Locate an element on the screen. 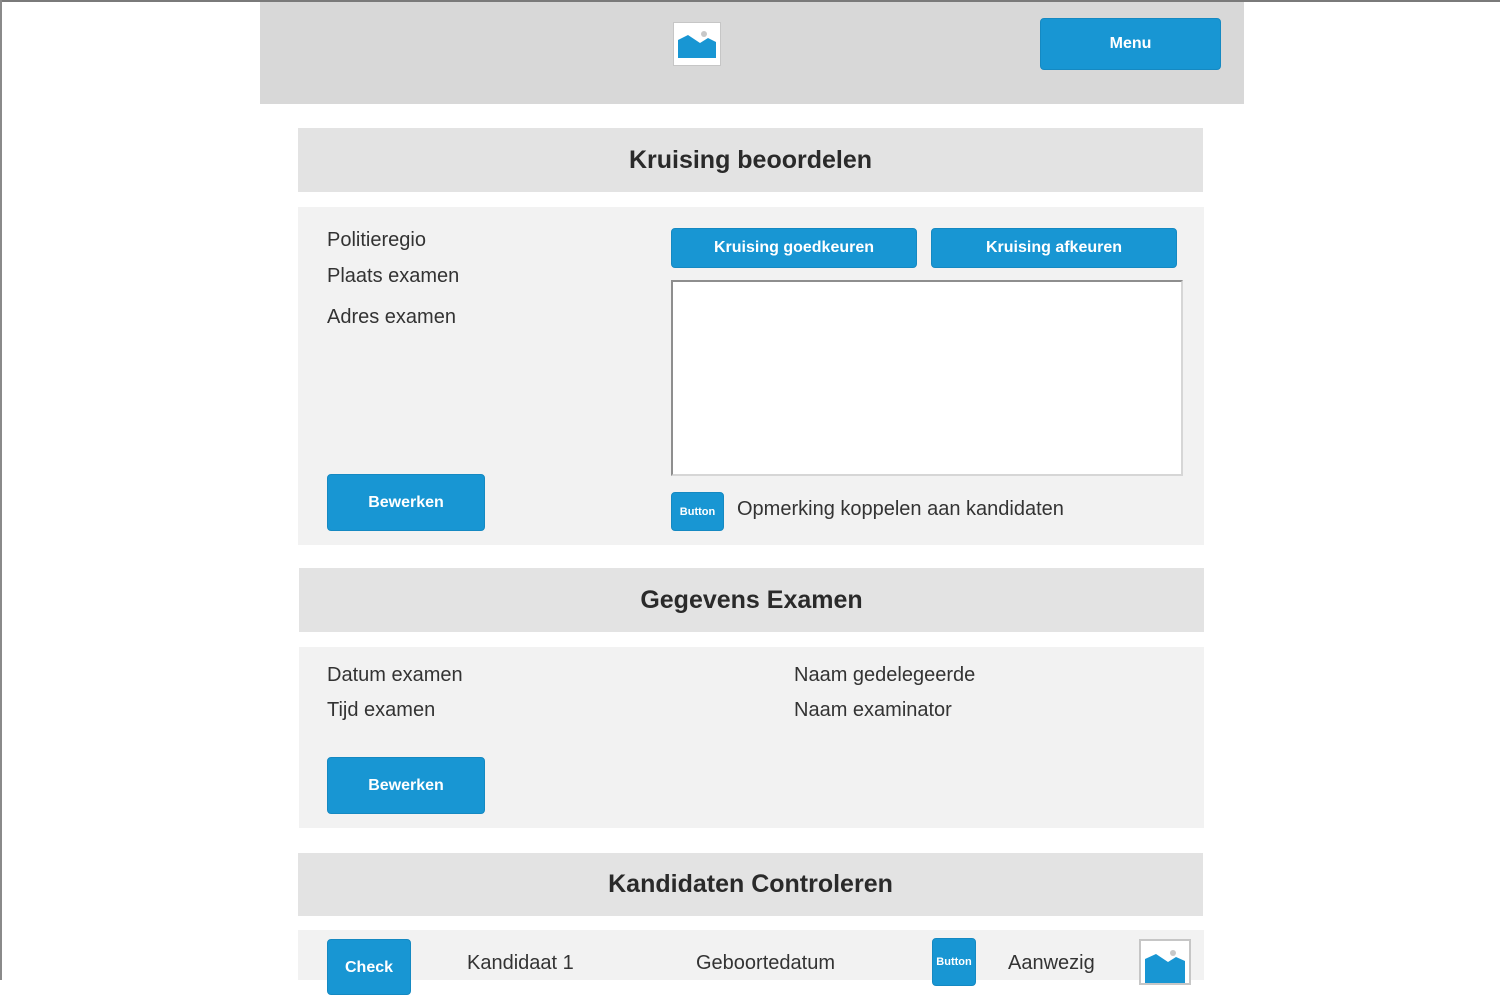  approve-crossing-button: Kruising goedkeuren is located at coordinates (794, 248).